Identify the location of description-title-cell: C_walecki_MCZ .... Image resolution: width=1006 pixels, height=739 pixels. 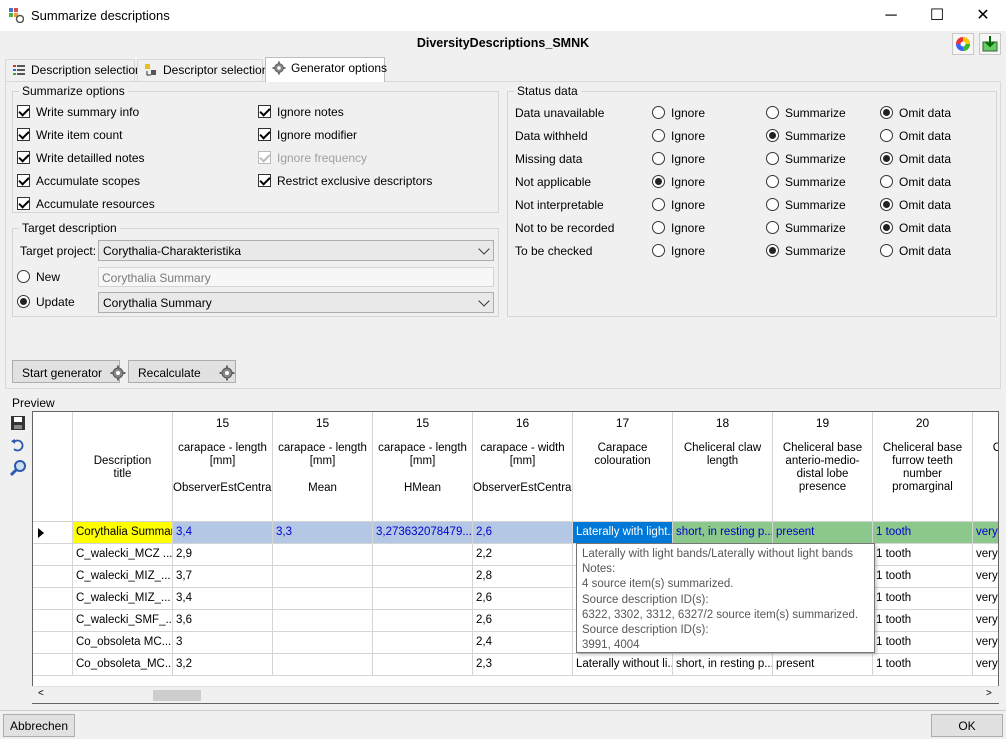
(123, 555).